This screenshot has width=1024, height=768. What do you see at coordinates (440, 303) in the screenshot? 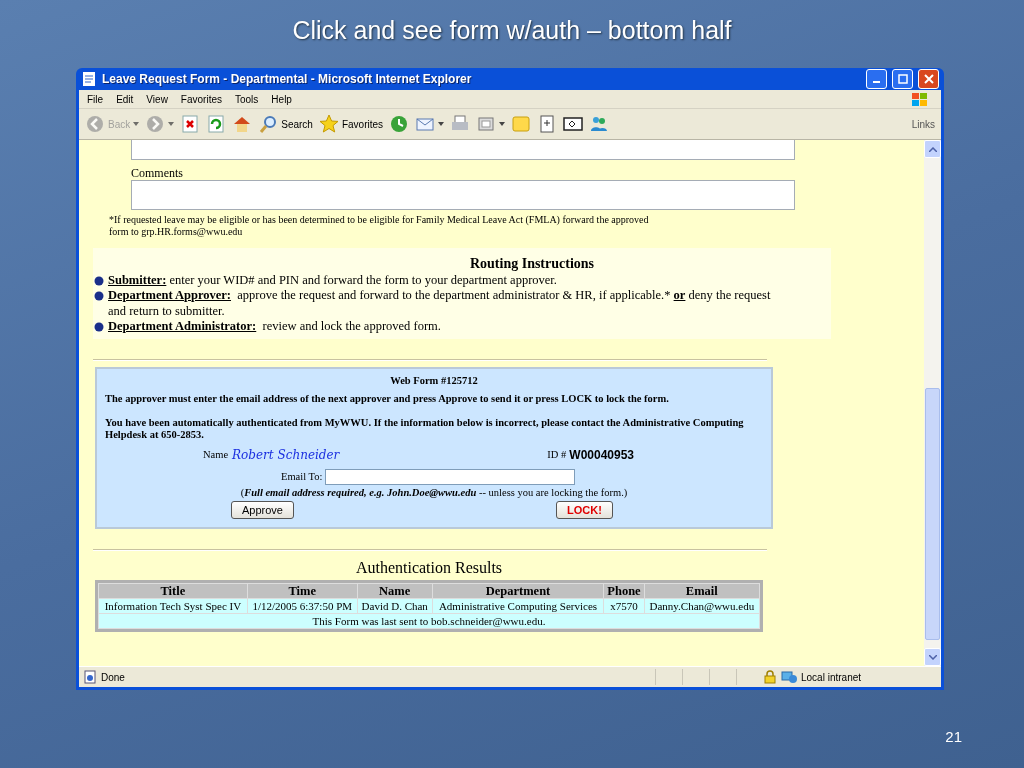
I see `routing-instruction: Department Approver: approve the request and forward to the department administrator & HR, if applicable.* or deny the request and return to submitter.` at bounding box center [440, 303].